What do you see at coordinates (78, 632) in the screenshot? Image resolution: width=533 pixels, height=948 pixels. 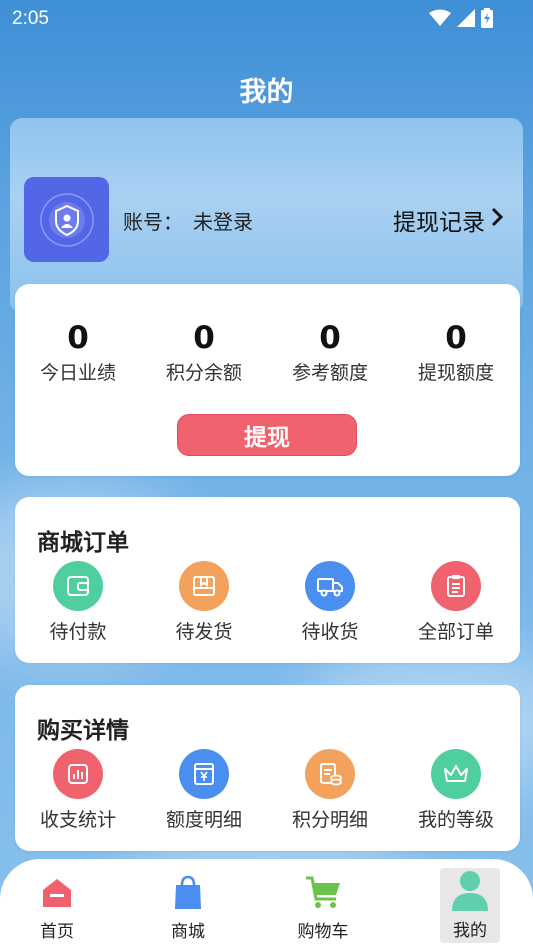 I see `grid-label: 待付款` at bounding box center [78, 632].